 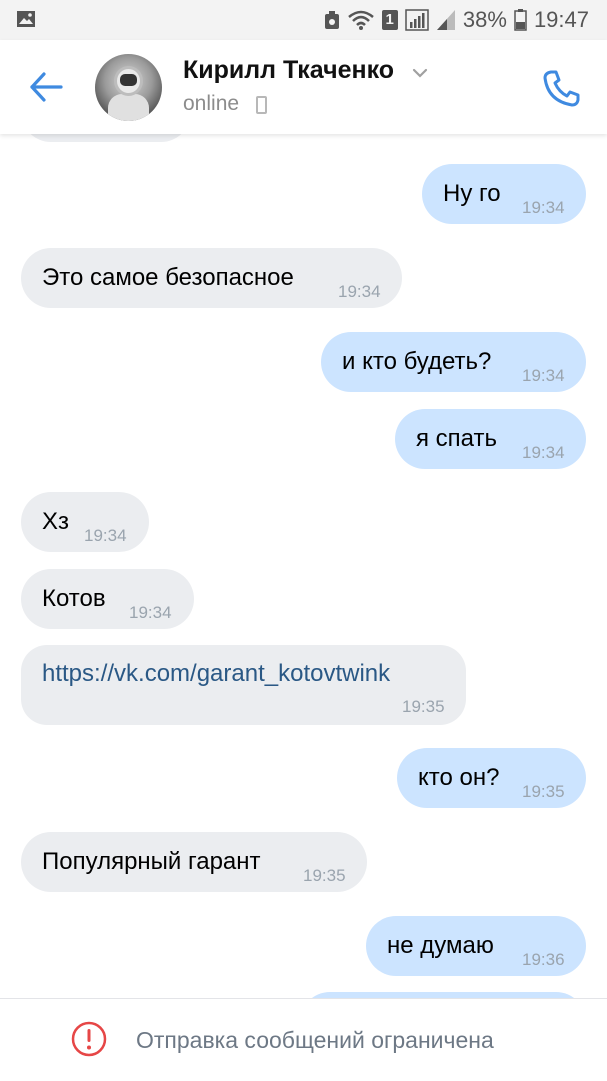 What do you see at coordinates (504, 194) in the screenshot?
I see `message-bubble-outgoing: Ну го 19:34` at bounding box center [504, 194].